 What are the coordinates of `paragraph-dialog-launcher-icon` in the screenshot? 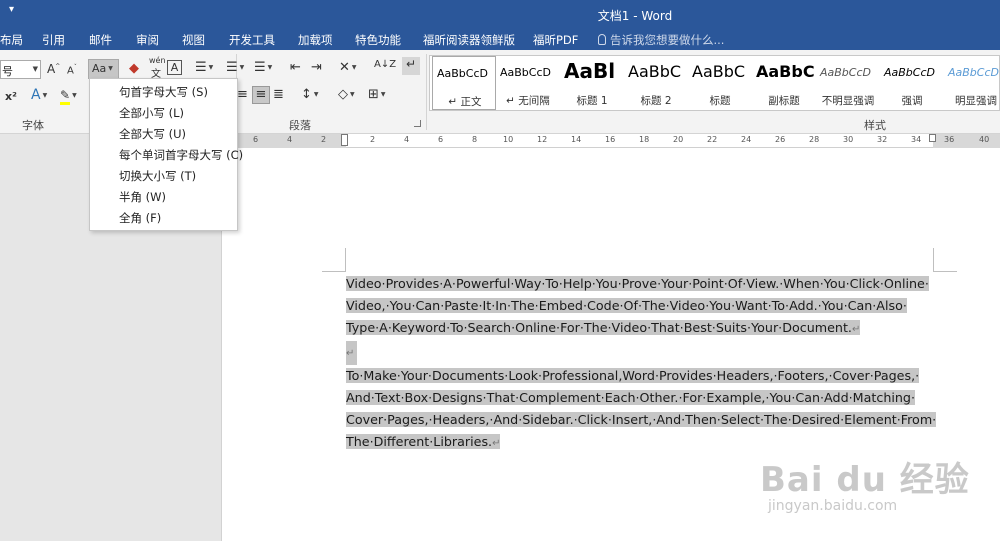 It's located at (417, 123).